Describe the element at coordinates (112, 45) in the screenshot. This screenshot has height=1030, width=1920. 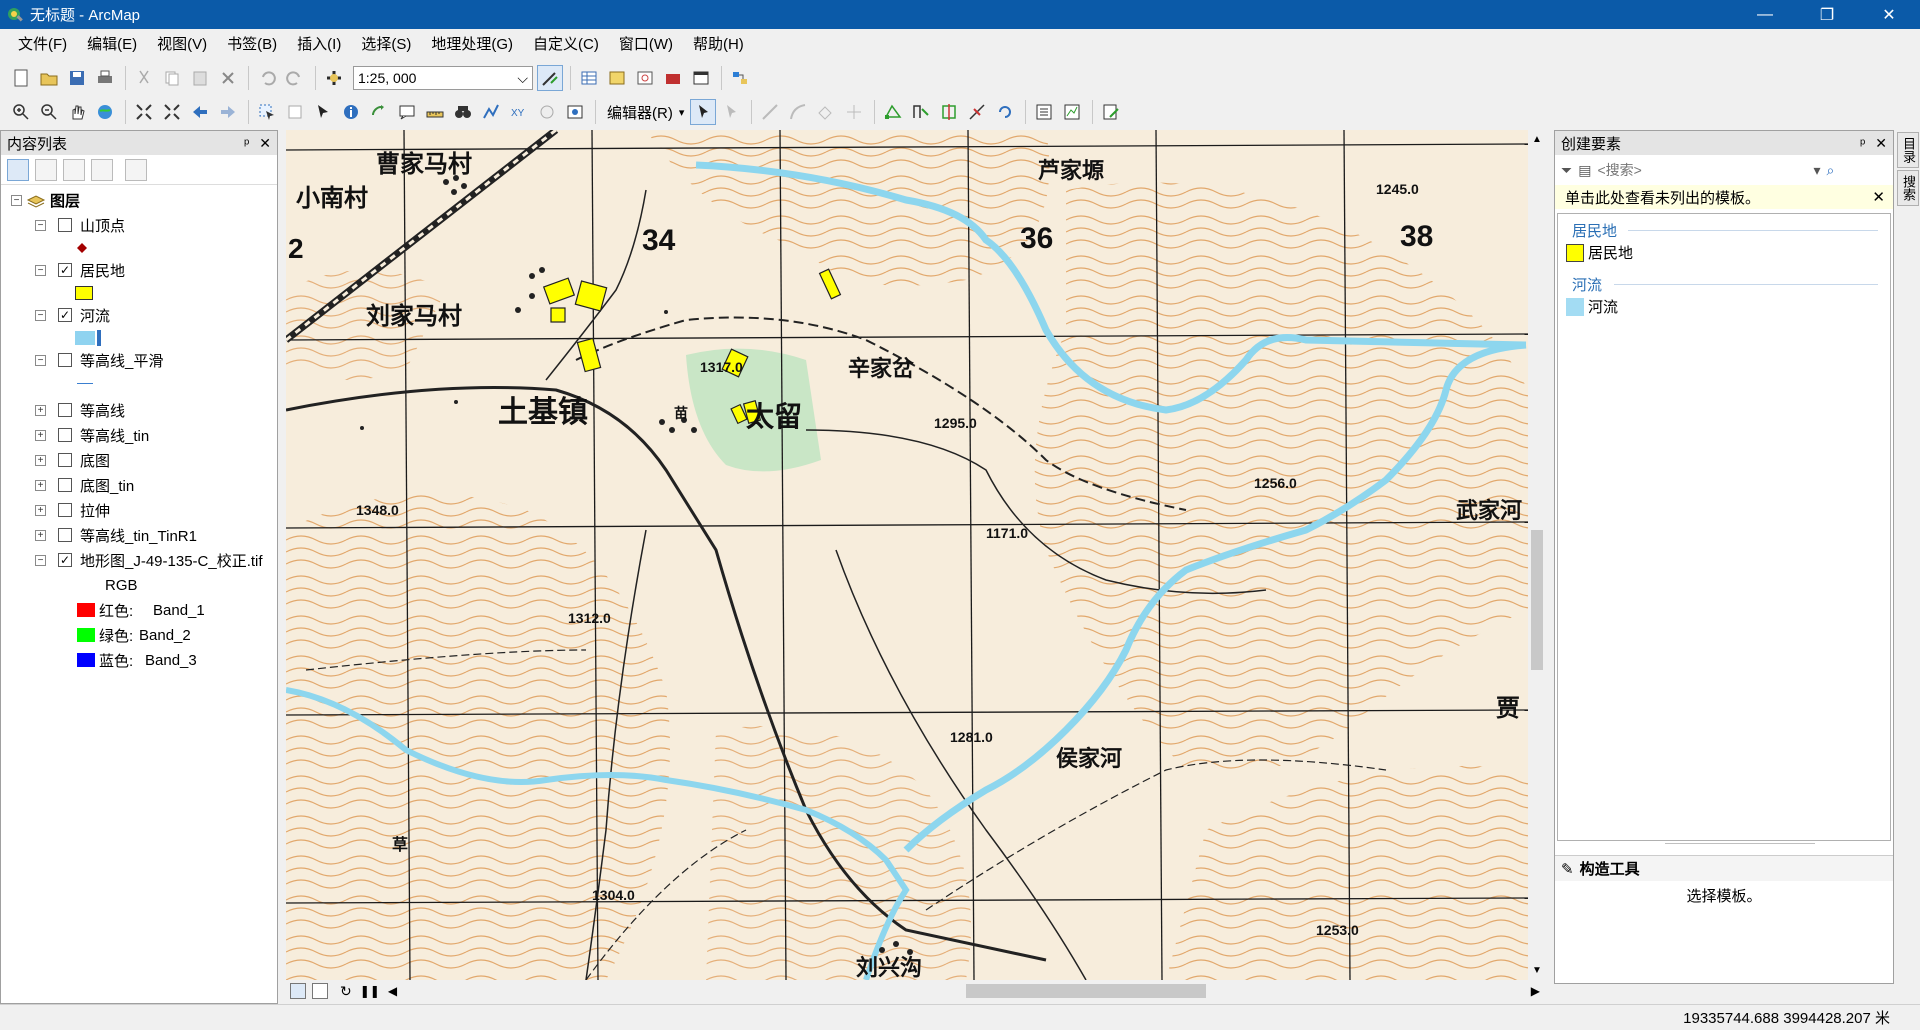
I see `menu-edit: 编辑(E)` at that location.